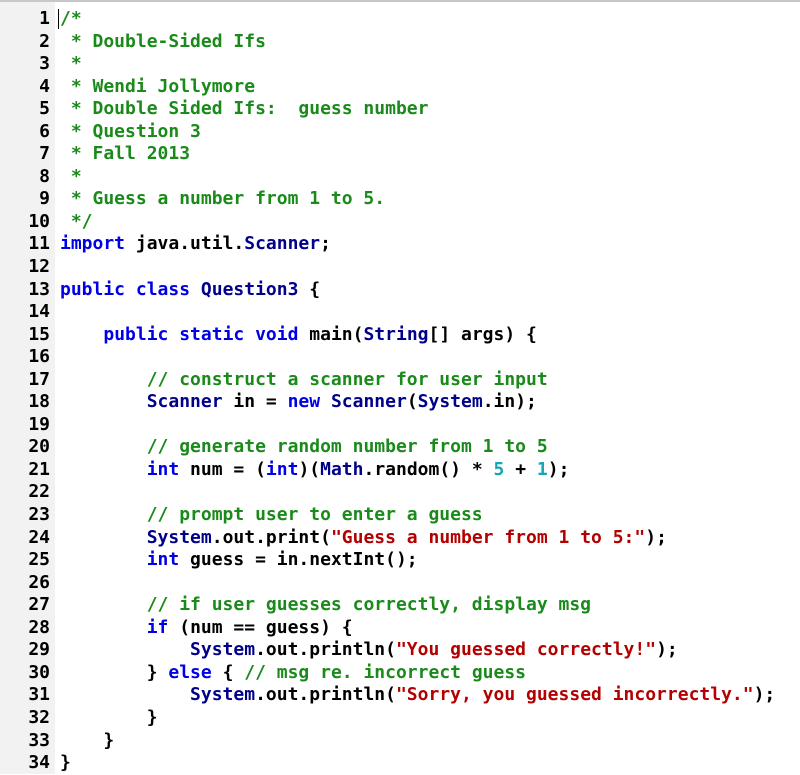 The width and height of the screenshot is (800, 775). What do you see at coordinates (255, 402) in the screenshot?
I see `plain-token: in =` at bounding box center [255, 402].